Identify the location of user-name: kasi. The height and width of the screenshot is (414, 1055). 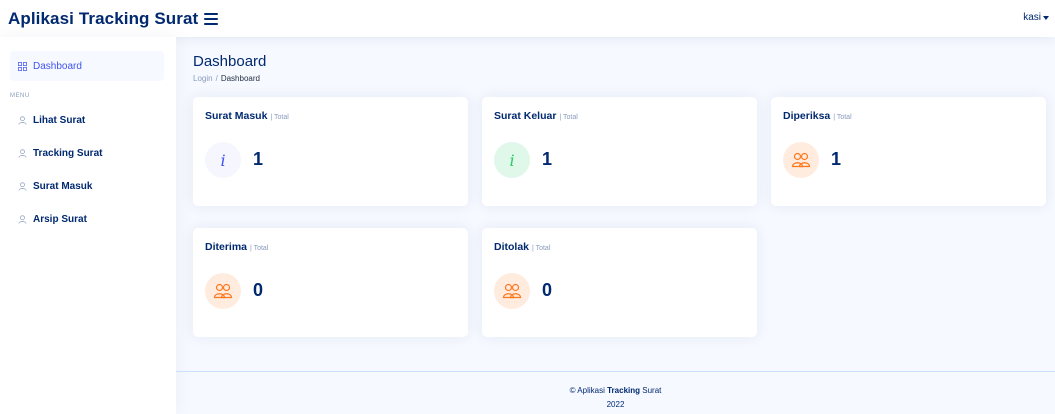
(1032, 17).